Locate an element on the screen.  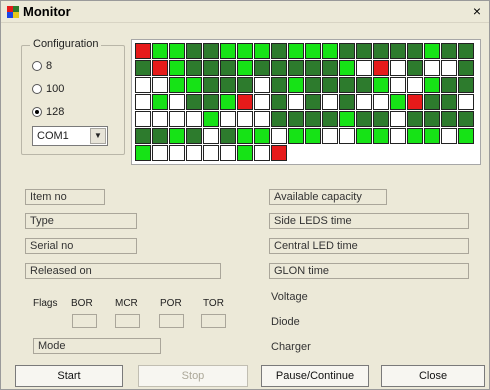
serial-no-field: Serial no is located at coordinates (81, 246).